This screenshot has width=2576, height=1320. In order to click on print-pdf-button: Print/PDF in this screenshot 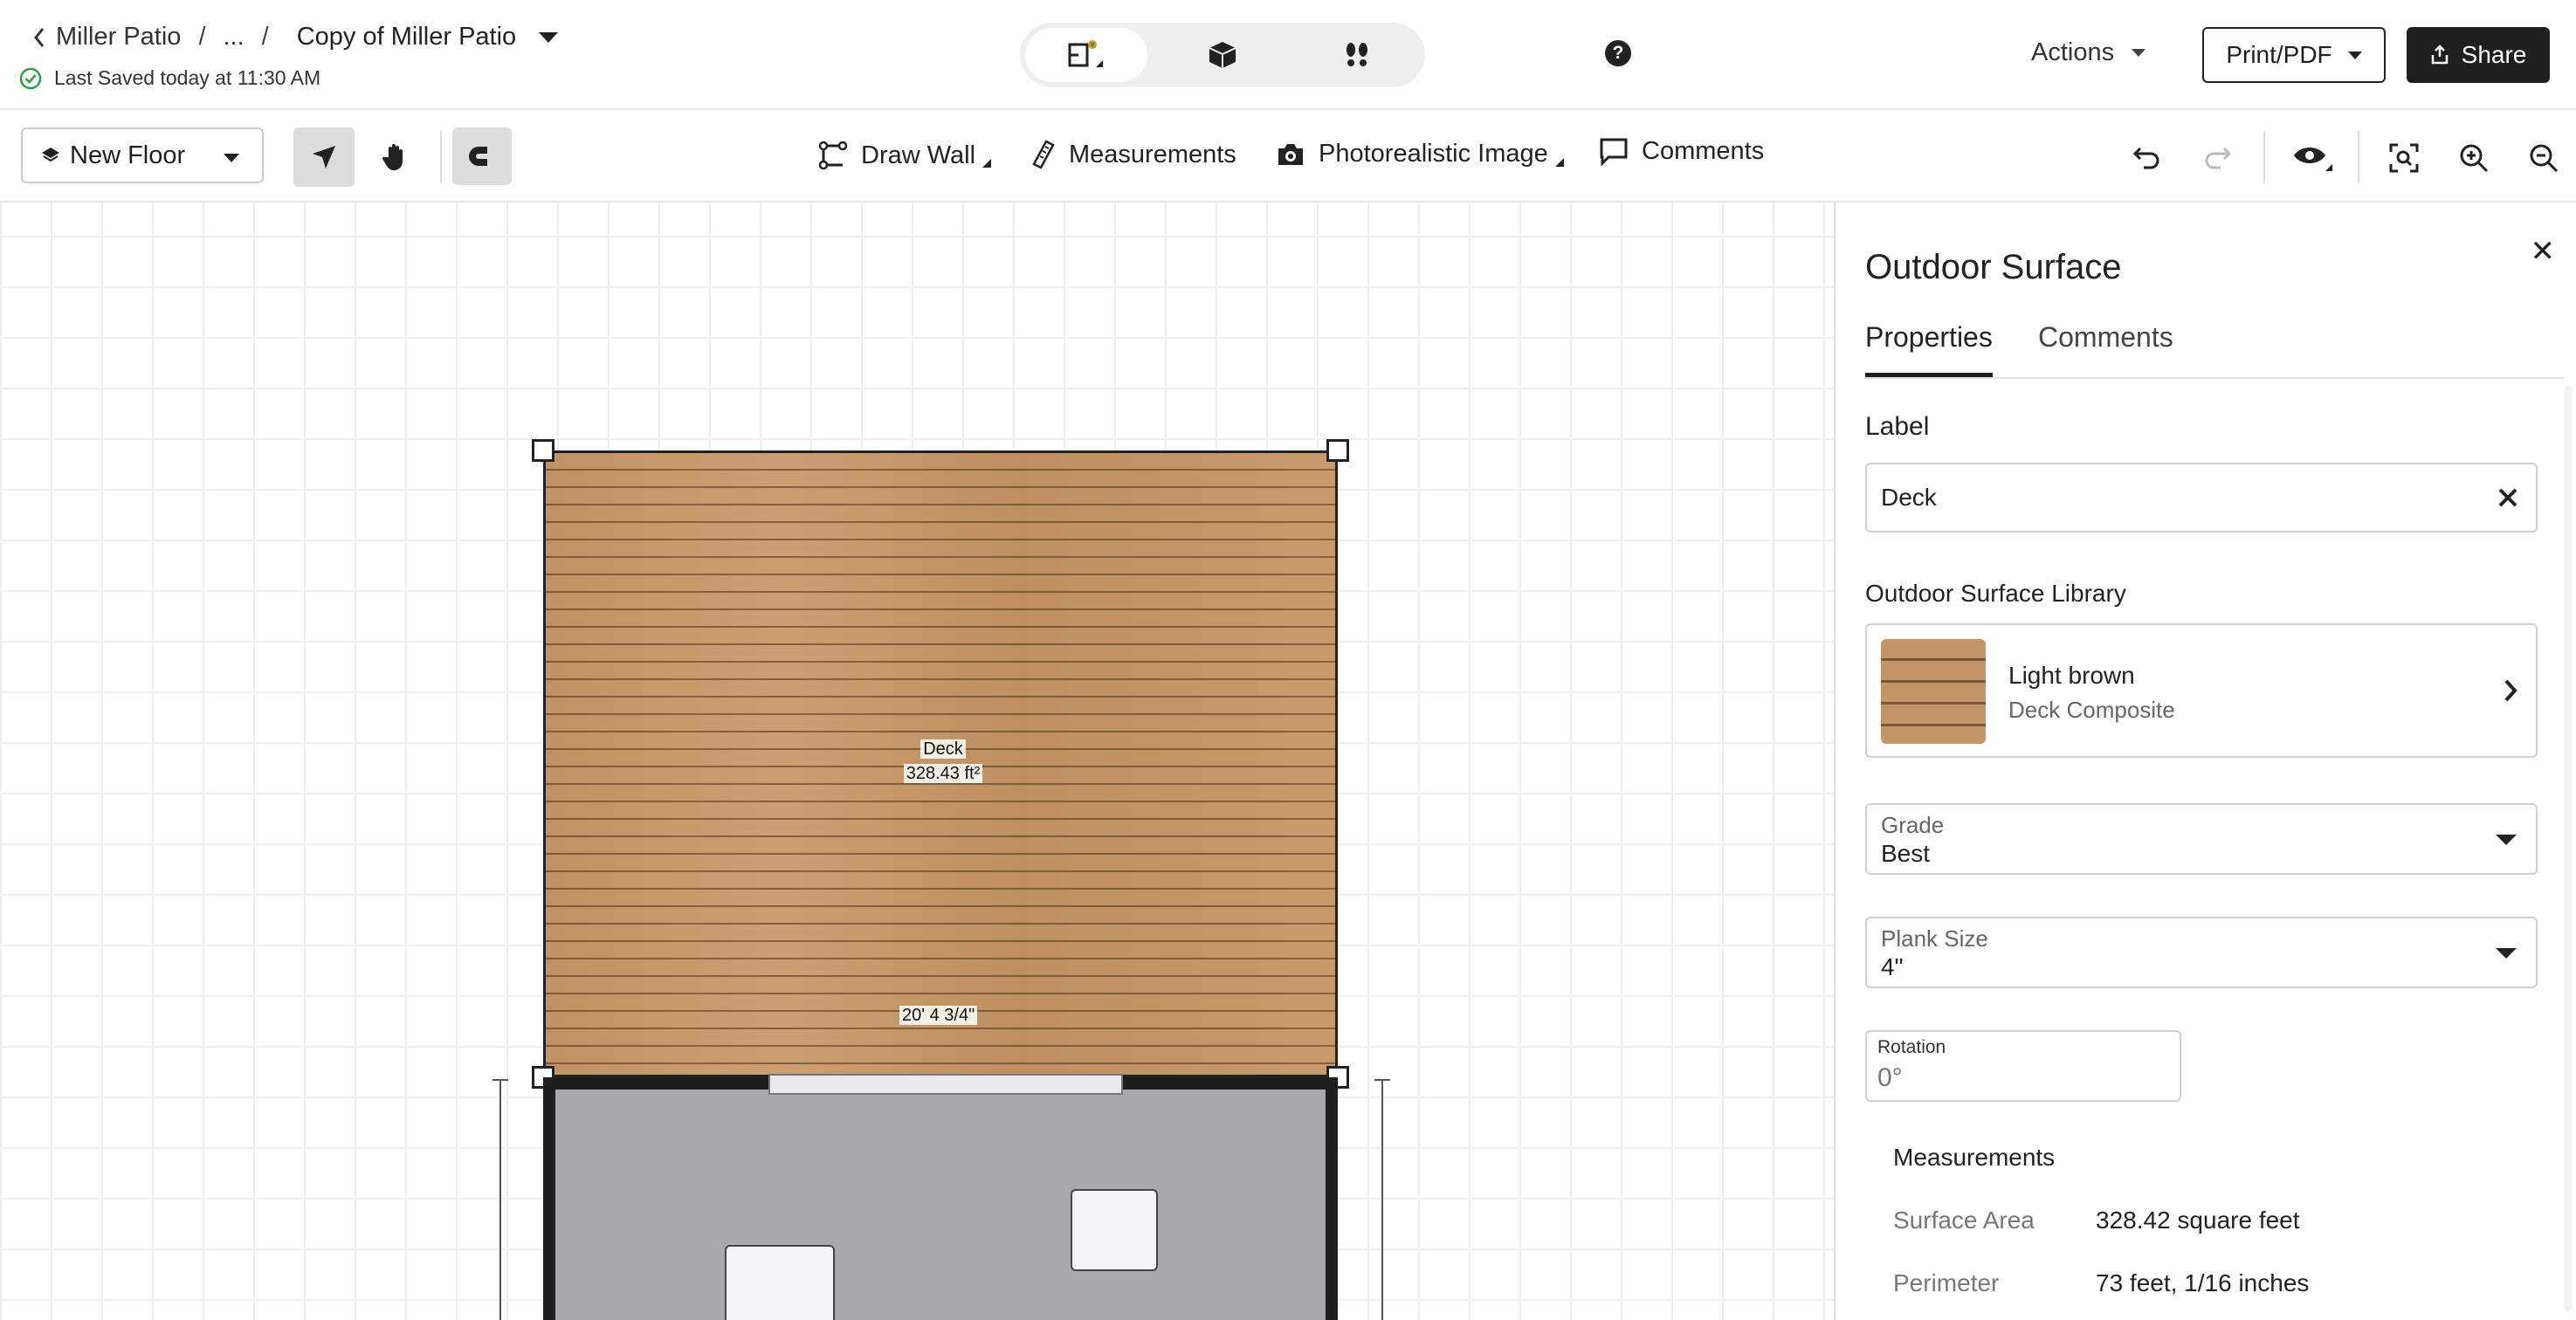, I will do `click(2294, 55)`.